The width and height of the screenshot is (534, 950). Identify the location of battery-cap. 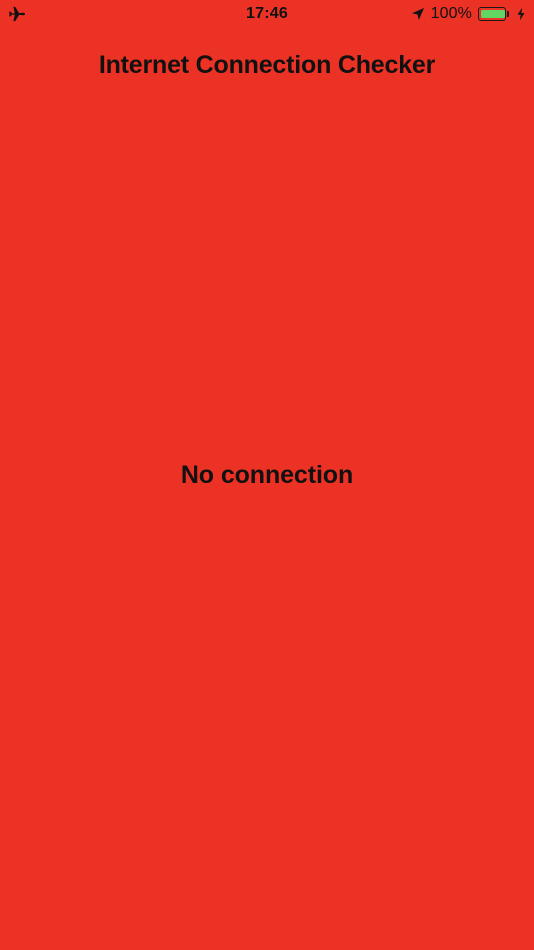
(508, 14).